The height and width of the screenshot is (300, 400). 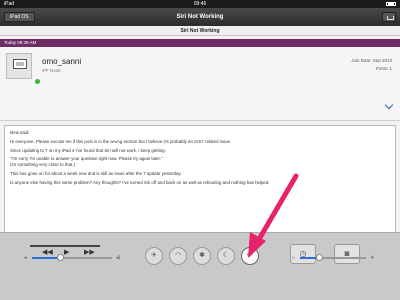 What do you see at coordinates (383, 68) in the screenshot?
I see `post-count: Posts: 1` at bounding box center [383, 68].